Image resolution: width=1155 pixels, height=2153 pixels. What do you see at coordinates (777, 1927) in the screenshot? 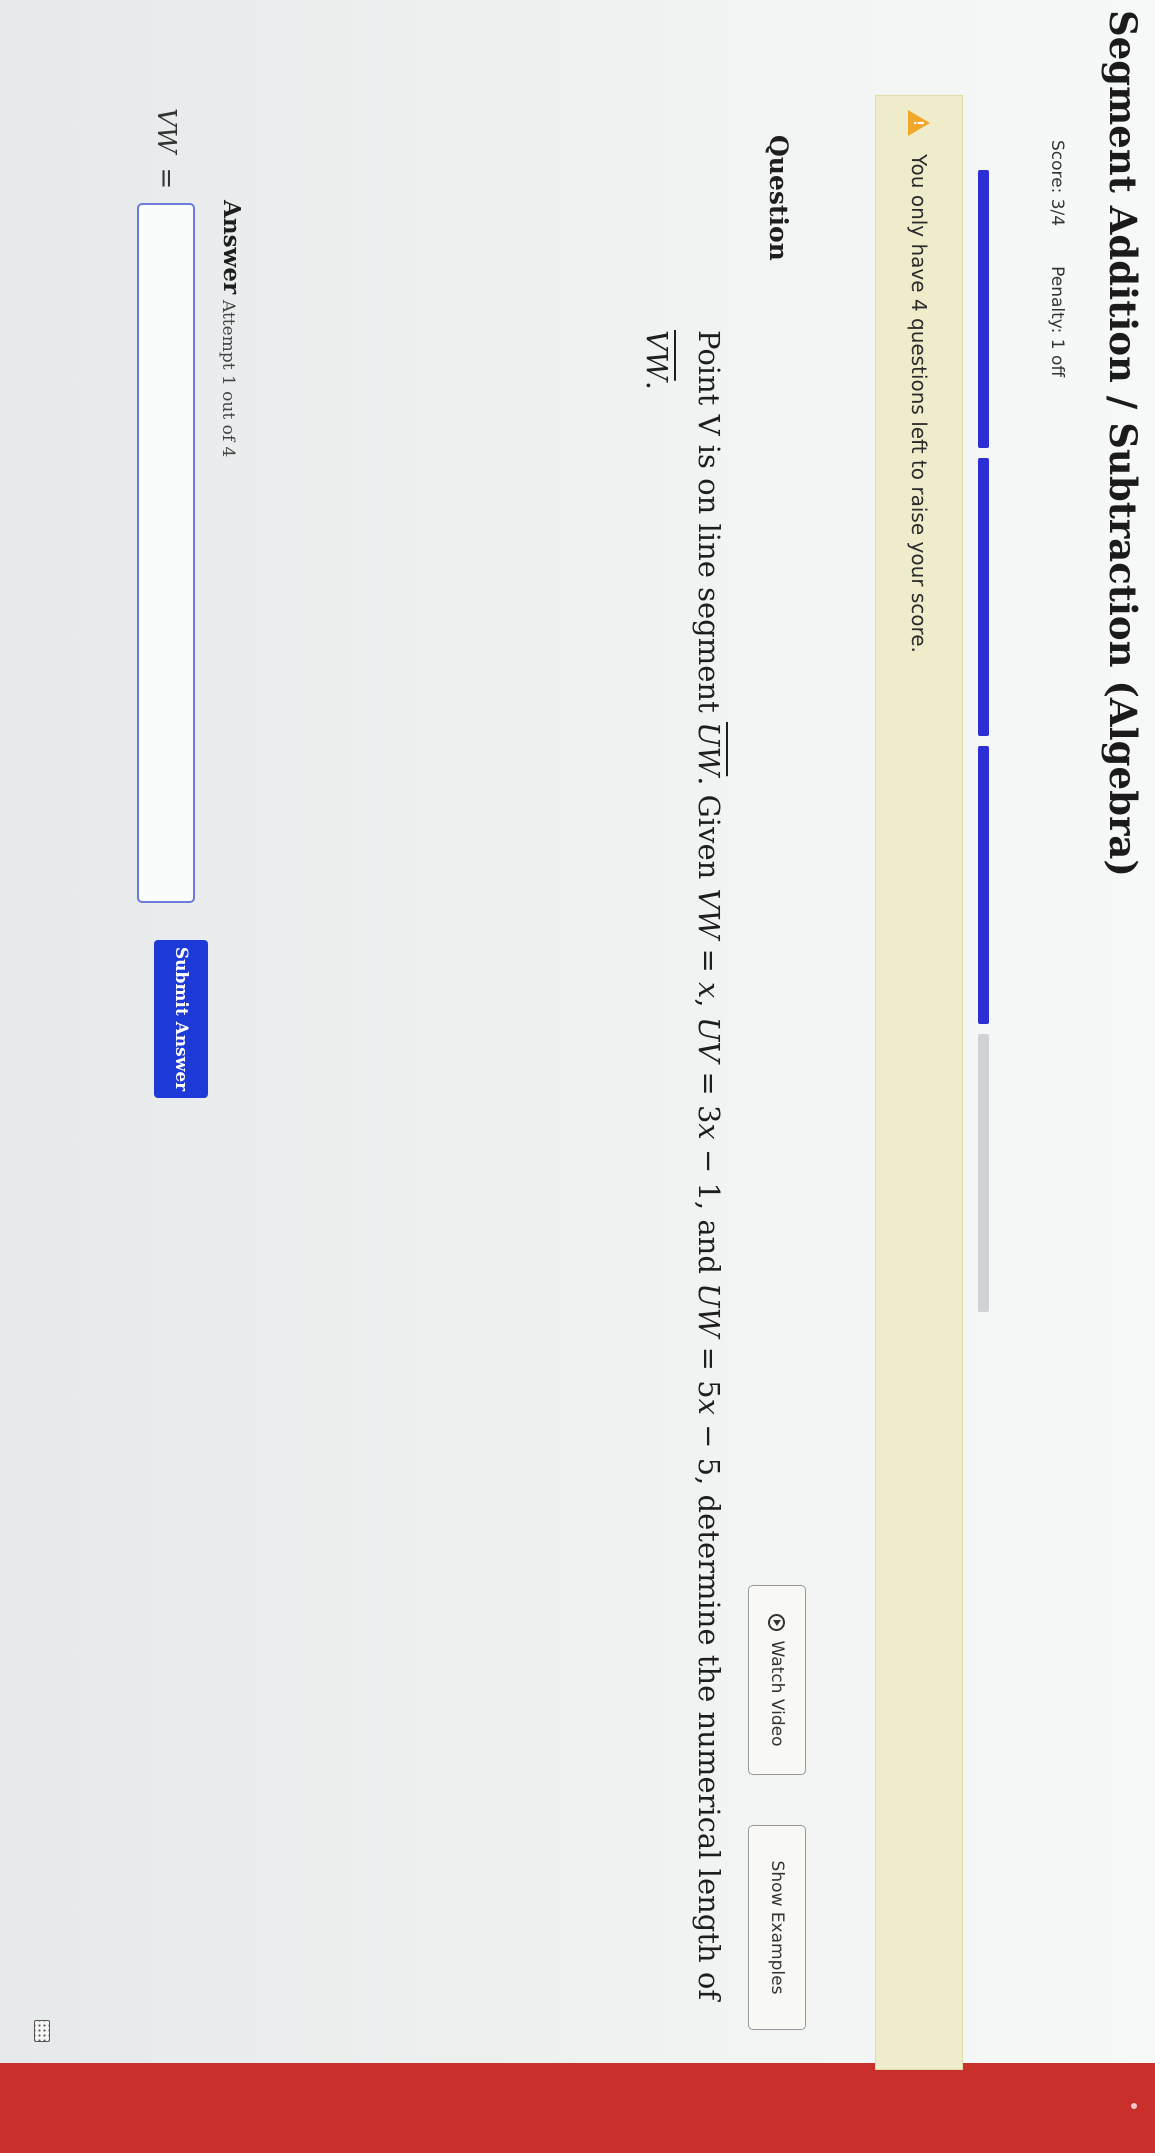
I see `show-examples-button: Show Examples` at bounding box center [777, 1927].